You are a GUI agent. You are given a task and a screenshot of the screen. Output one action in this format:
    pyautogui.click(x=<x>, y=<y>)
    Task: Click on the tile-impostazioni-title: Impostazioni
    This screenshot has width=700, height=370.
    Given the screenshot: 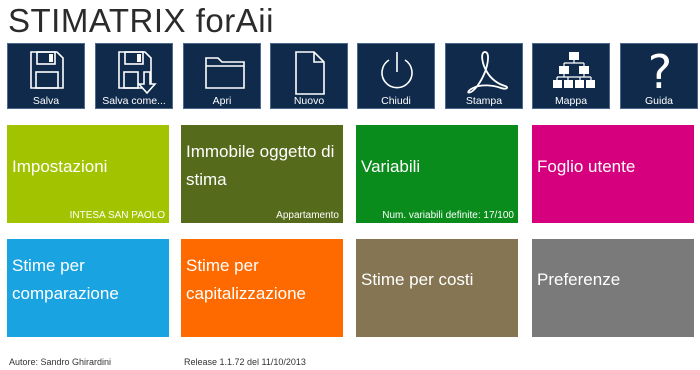 What is the action you would take?
    pyautogui.click(x=60, y=166)
    